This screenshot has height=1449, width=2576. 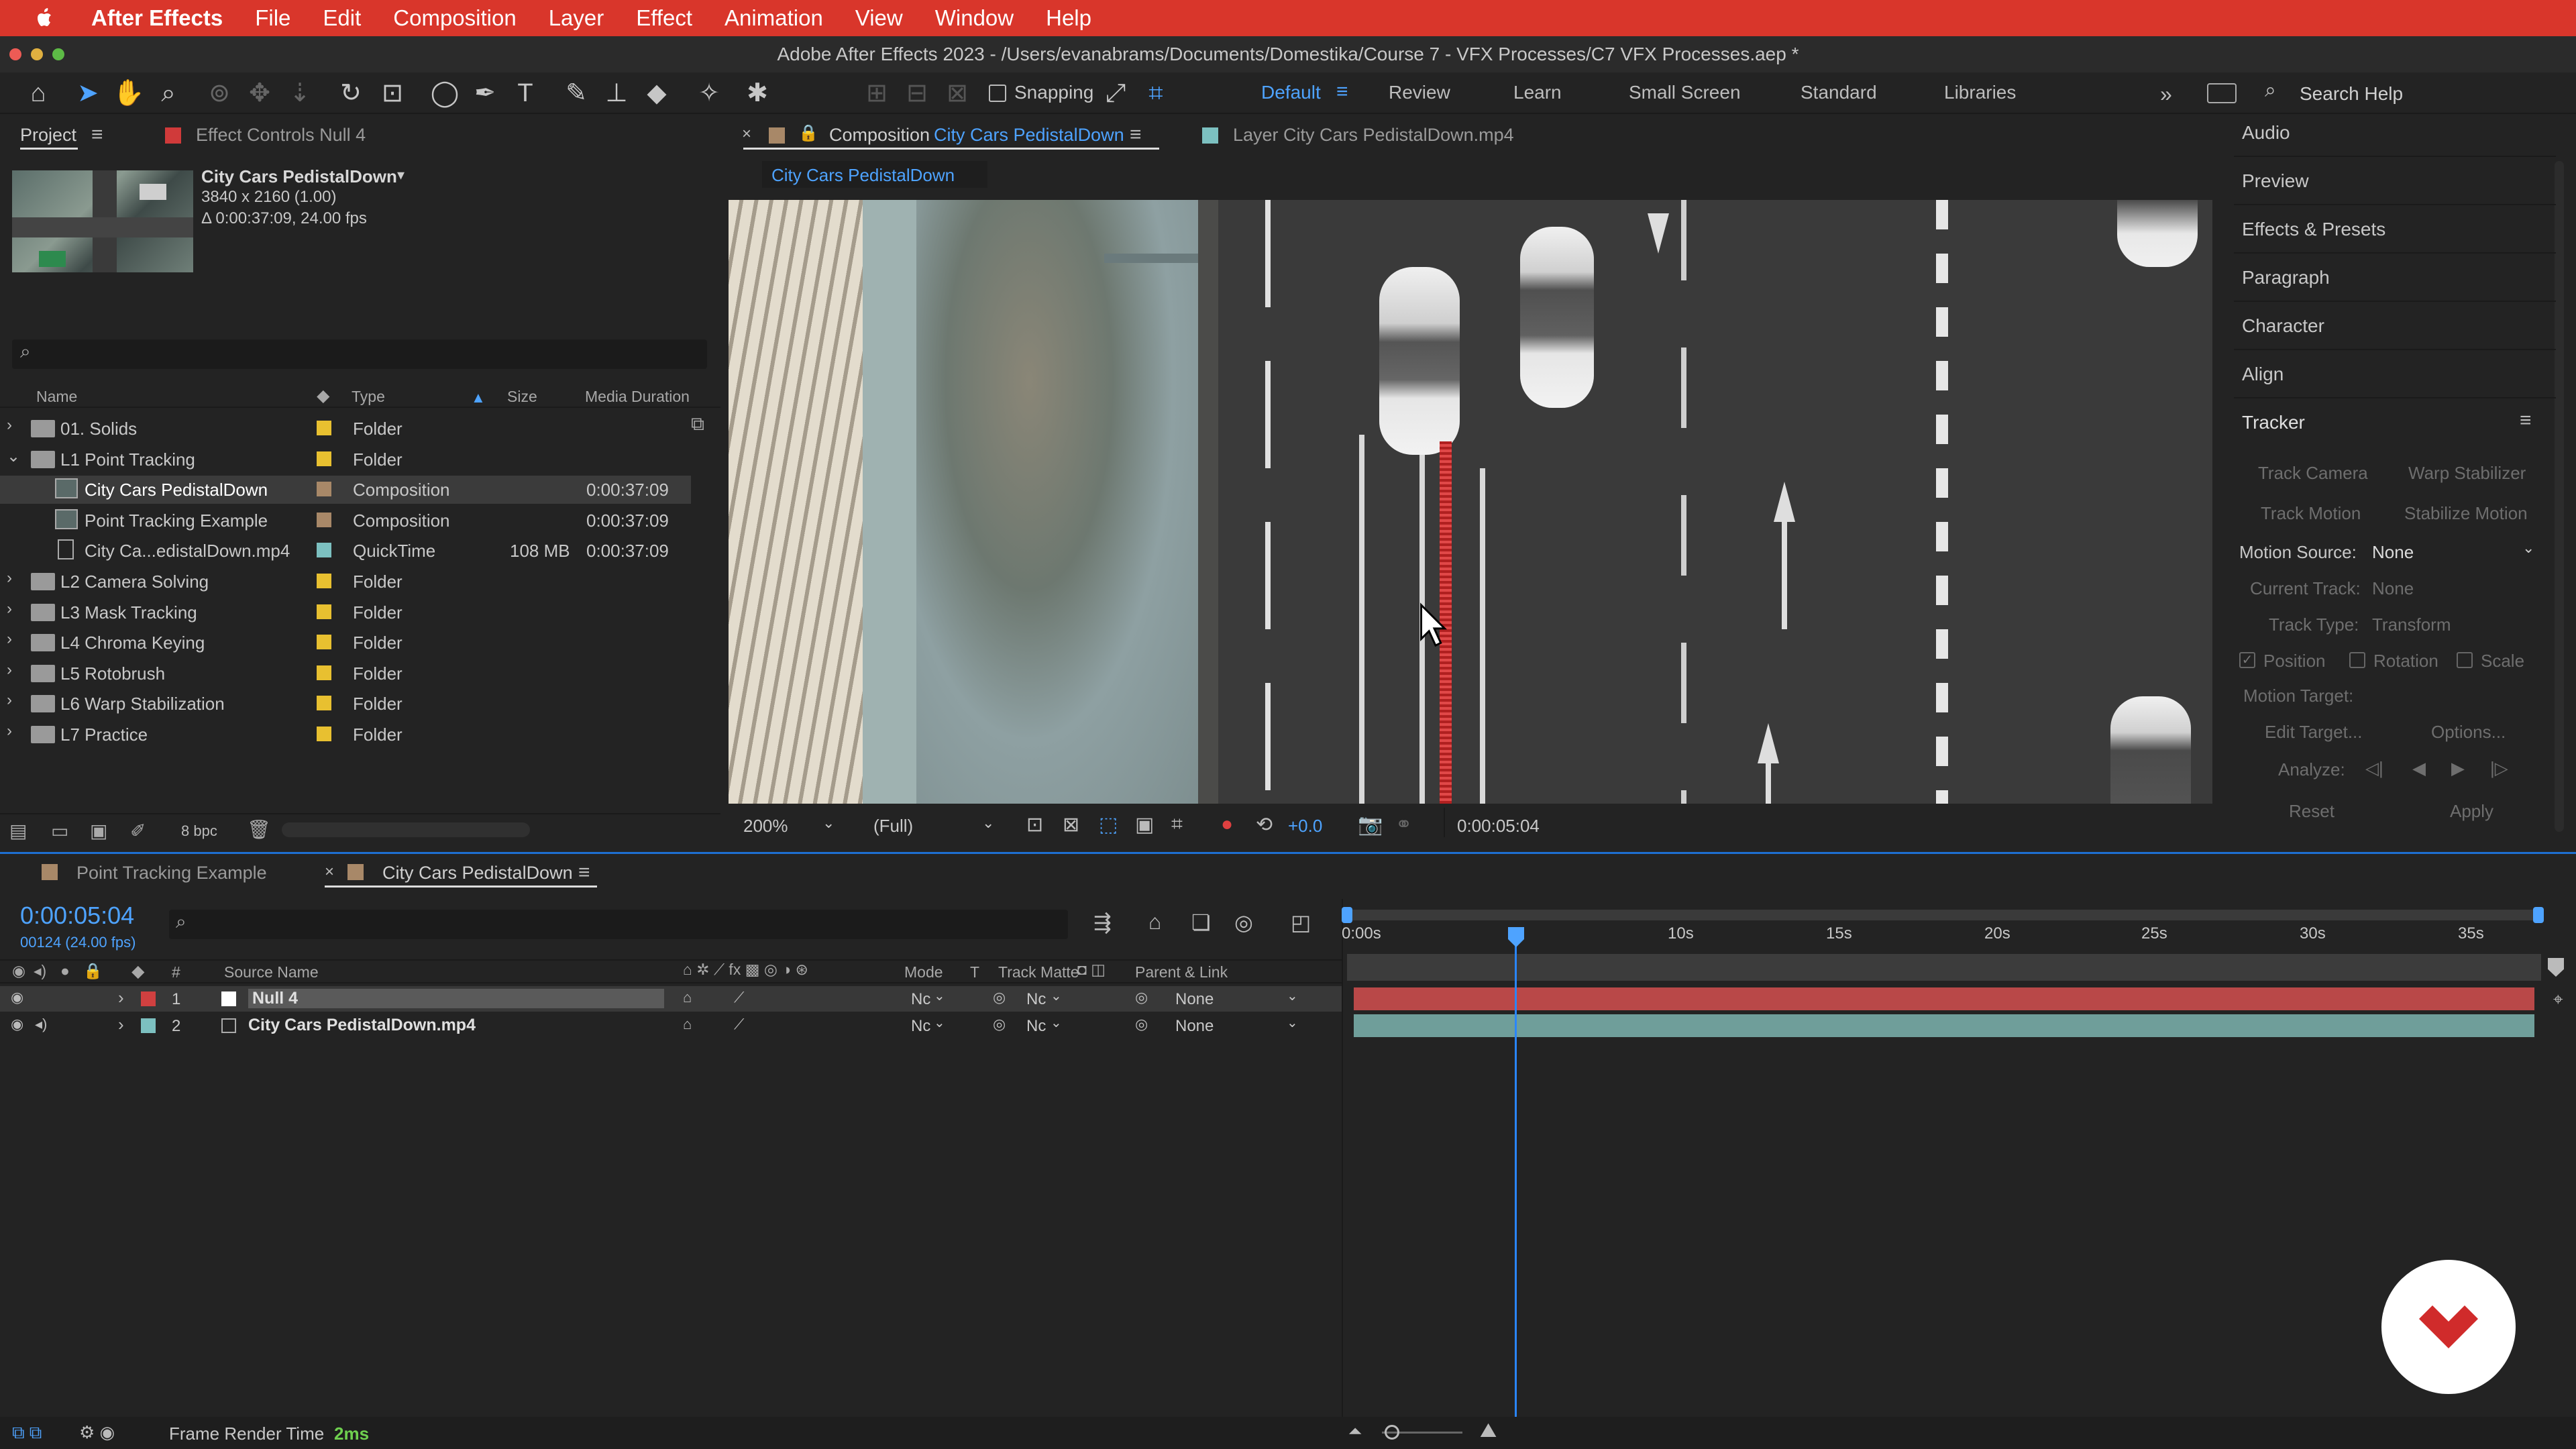 What do you see at coordinates (44, 18) in the screenshot?
I see `apple-icon` at bounding box center [44, 18].